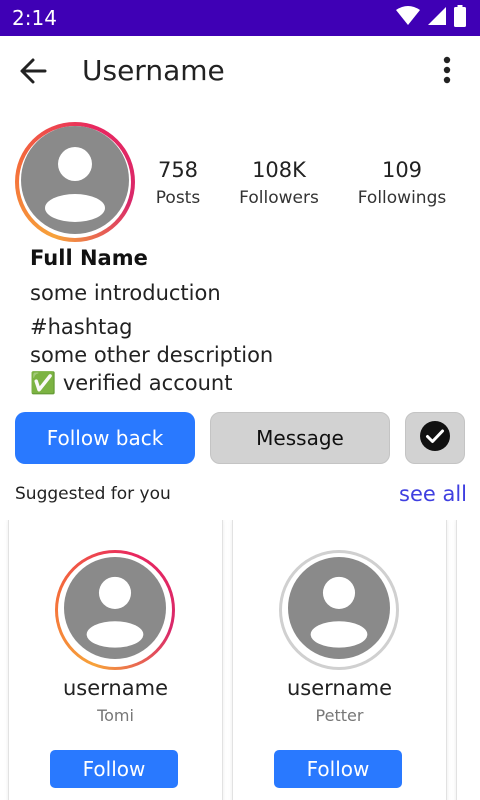  What do you see at coordinates (433, 494) in the screenshot?
I see `see-all-link: see all` at bounding box center [433, 494].